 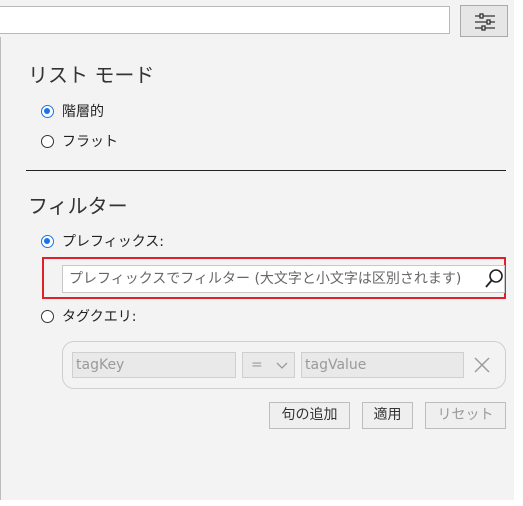 I want to click on tag-operator-value: =, so click(x=257, y=365).